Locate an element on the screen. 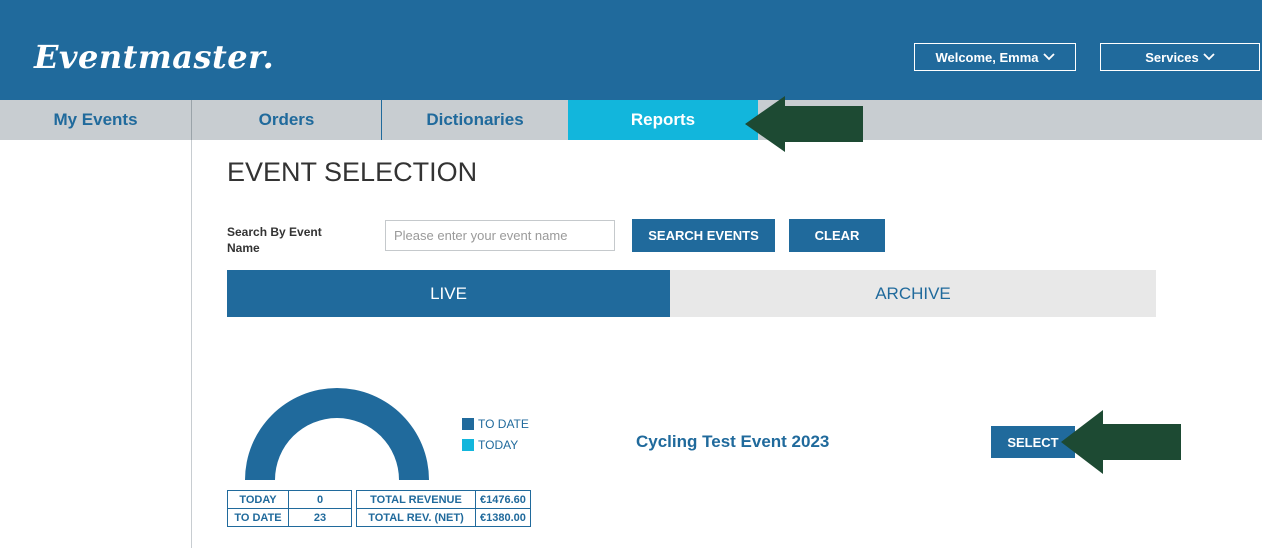  stat-value: 23 is located at coordinates (320, 517).